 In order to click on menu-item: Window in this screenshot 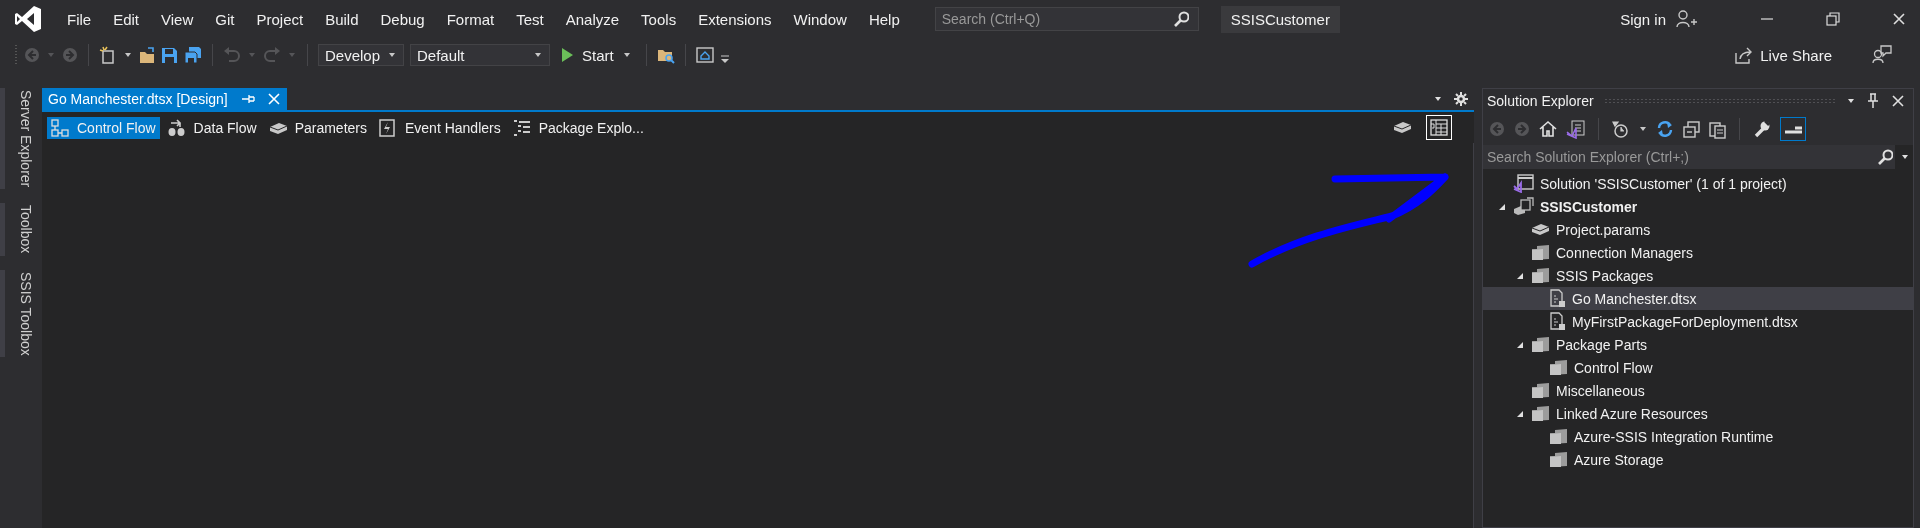, I will do `click(820, 19)`.